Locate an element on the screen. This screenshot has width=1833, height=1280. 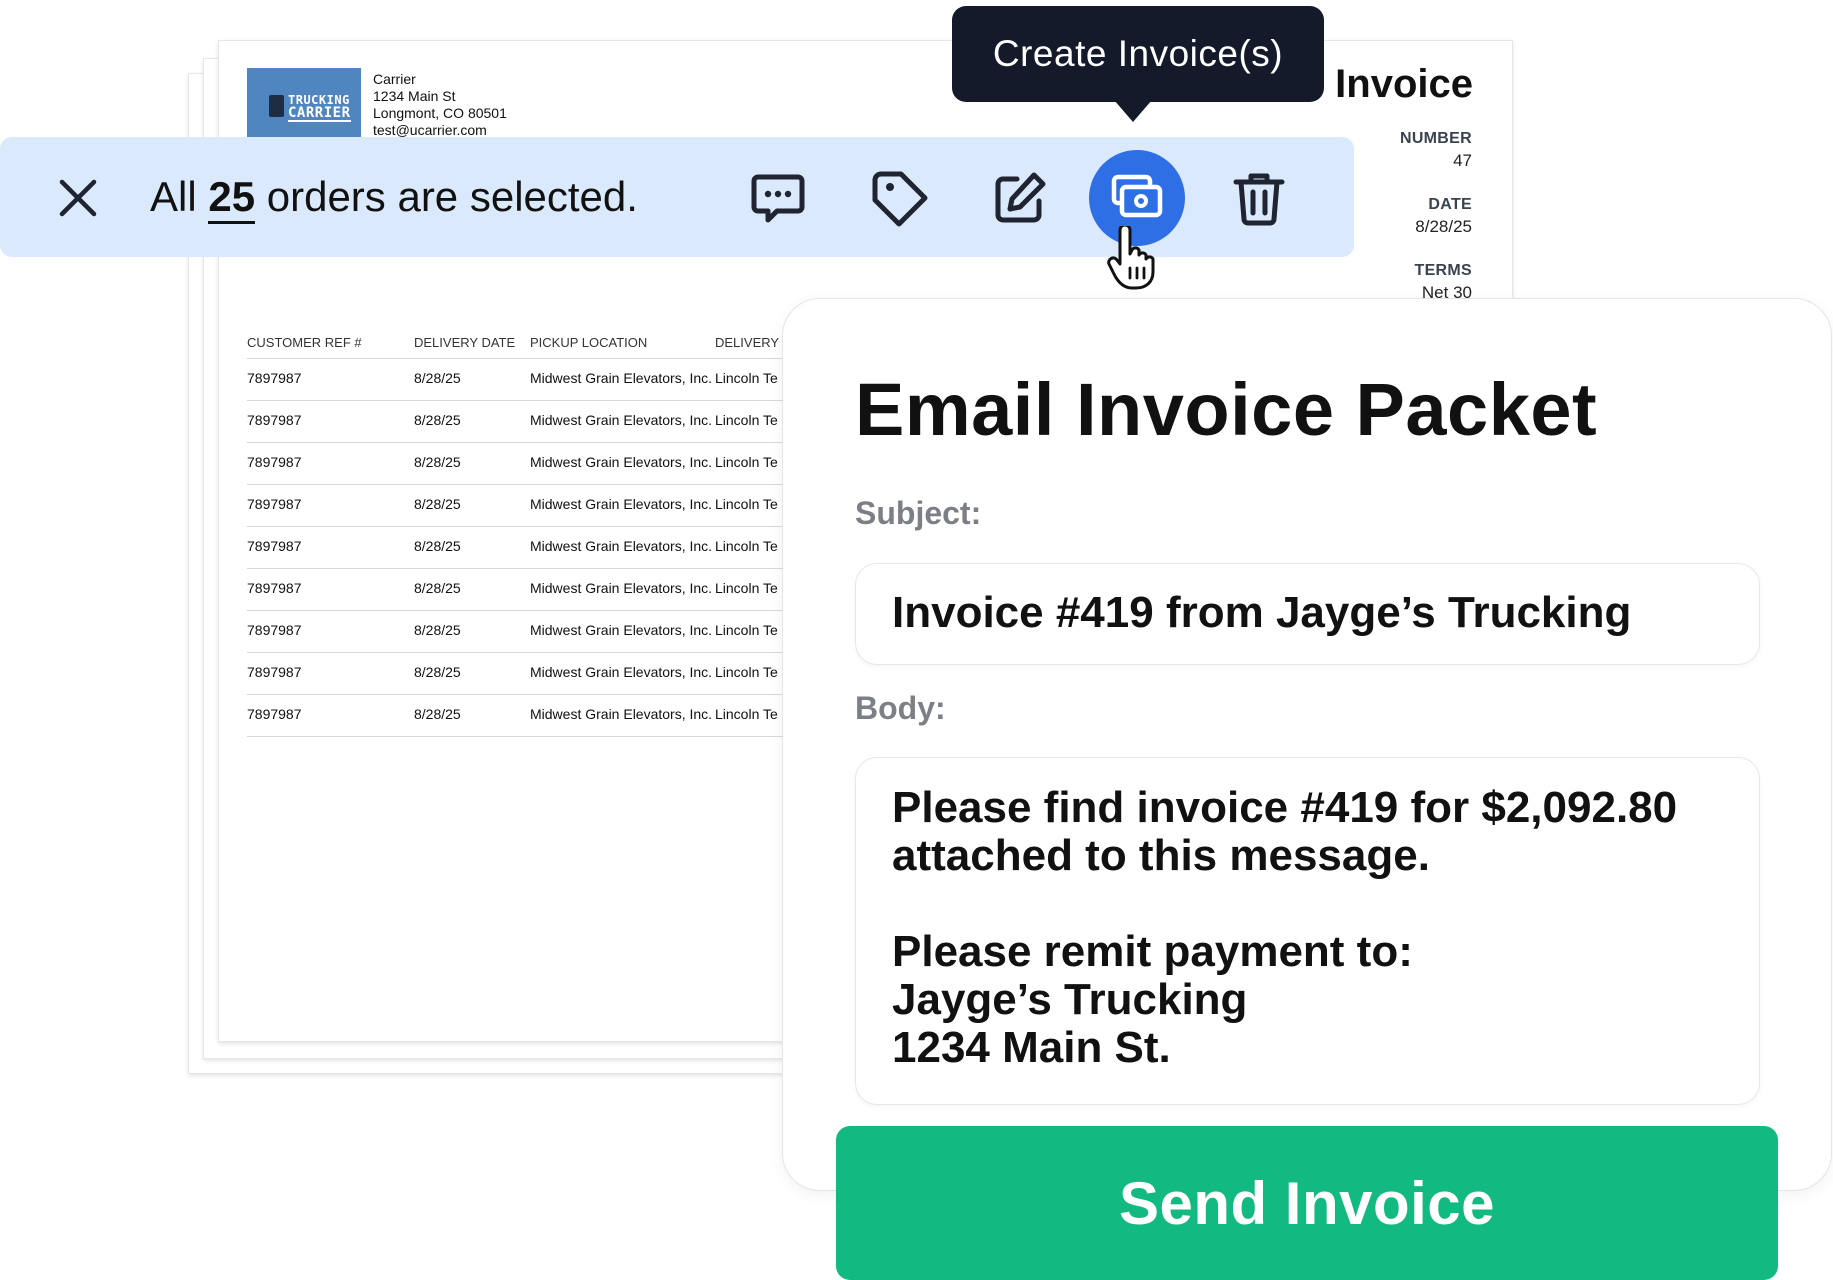
invoice-date-value: 8/28/25 is located at coordinates (1443, 226).